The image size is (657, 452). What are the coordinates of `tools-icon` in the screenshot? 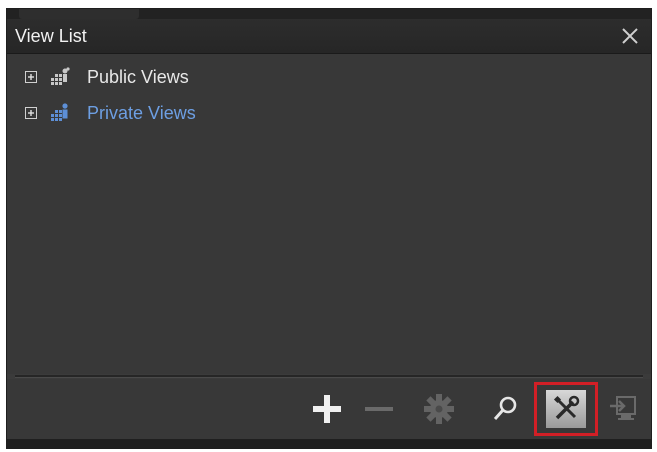 It's located at (566, 407).